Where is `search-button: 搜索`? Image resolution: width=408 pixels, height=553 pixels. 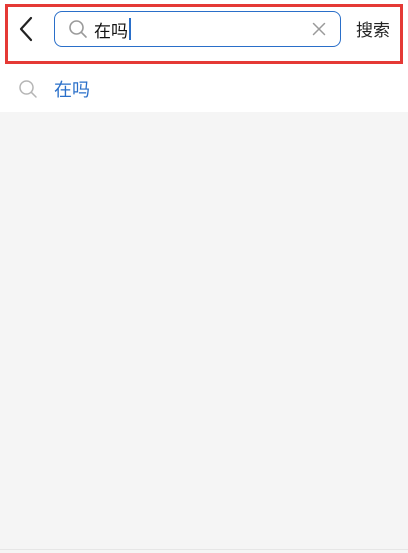
search-button: 搜索 is located at coordinates (373, 29).